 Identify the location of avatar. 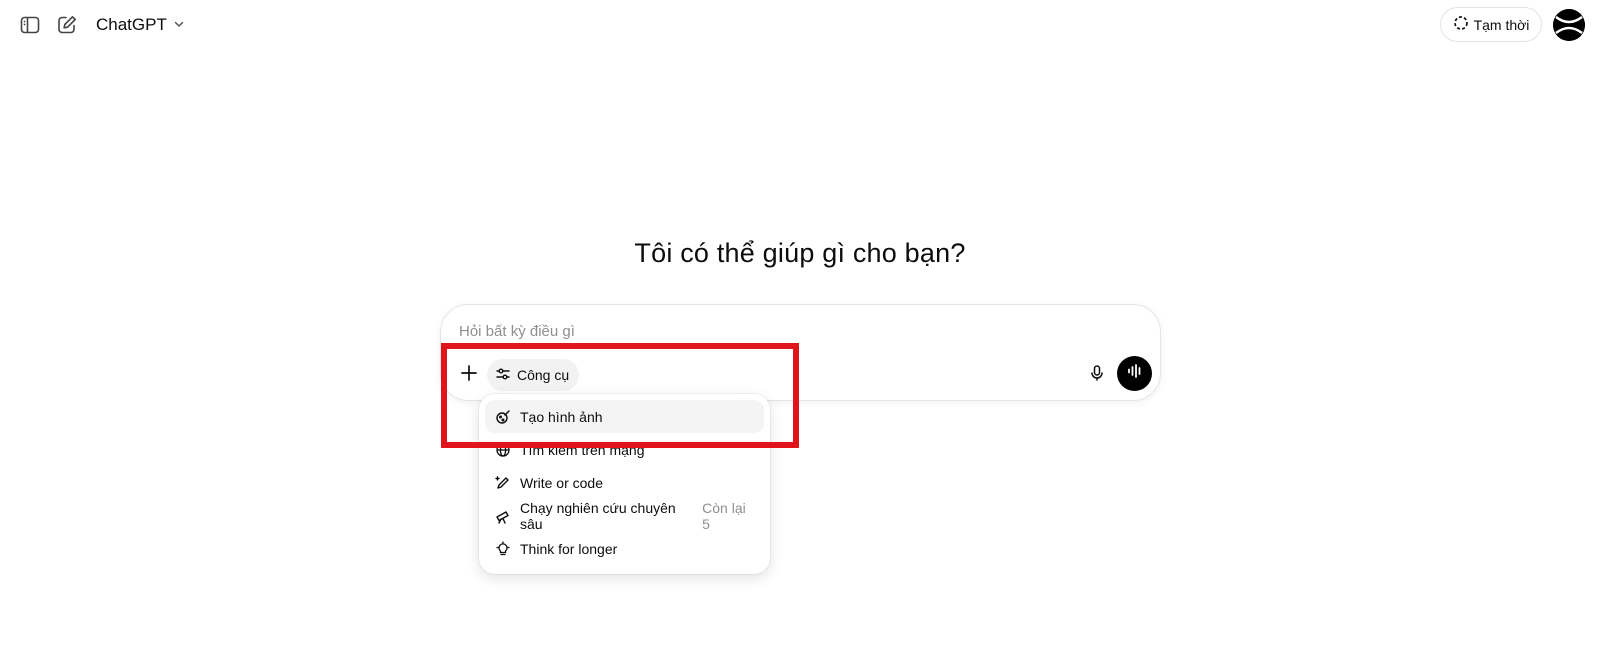
(1569, 25).